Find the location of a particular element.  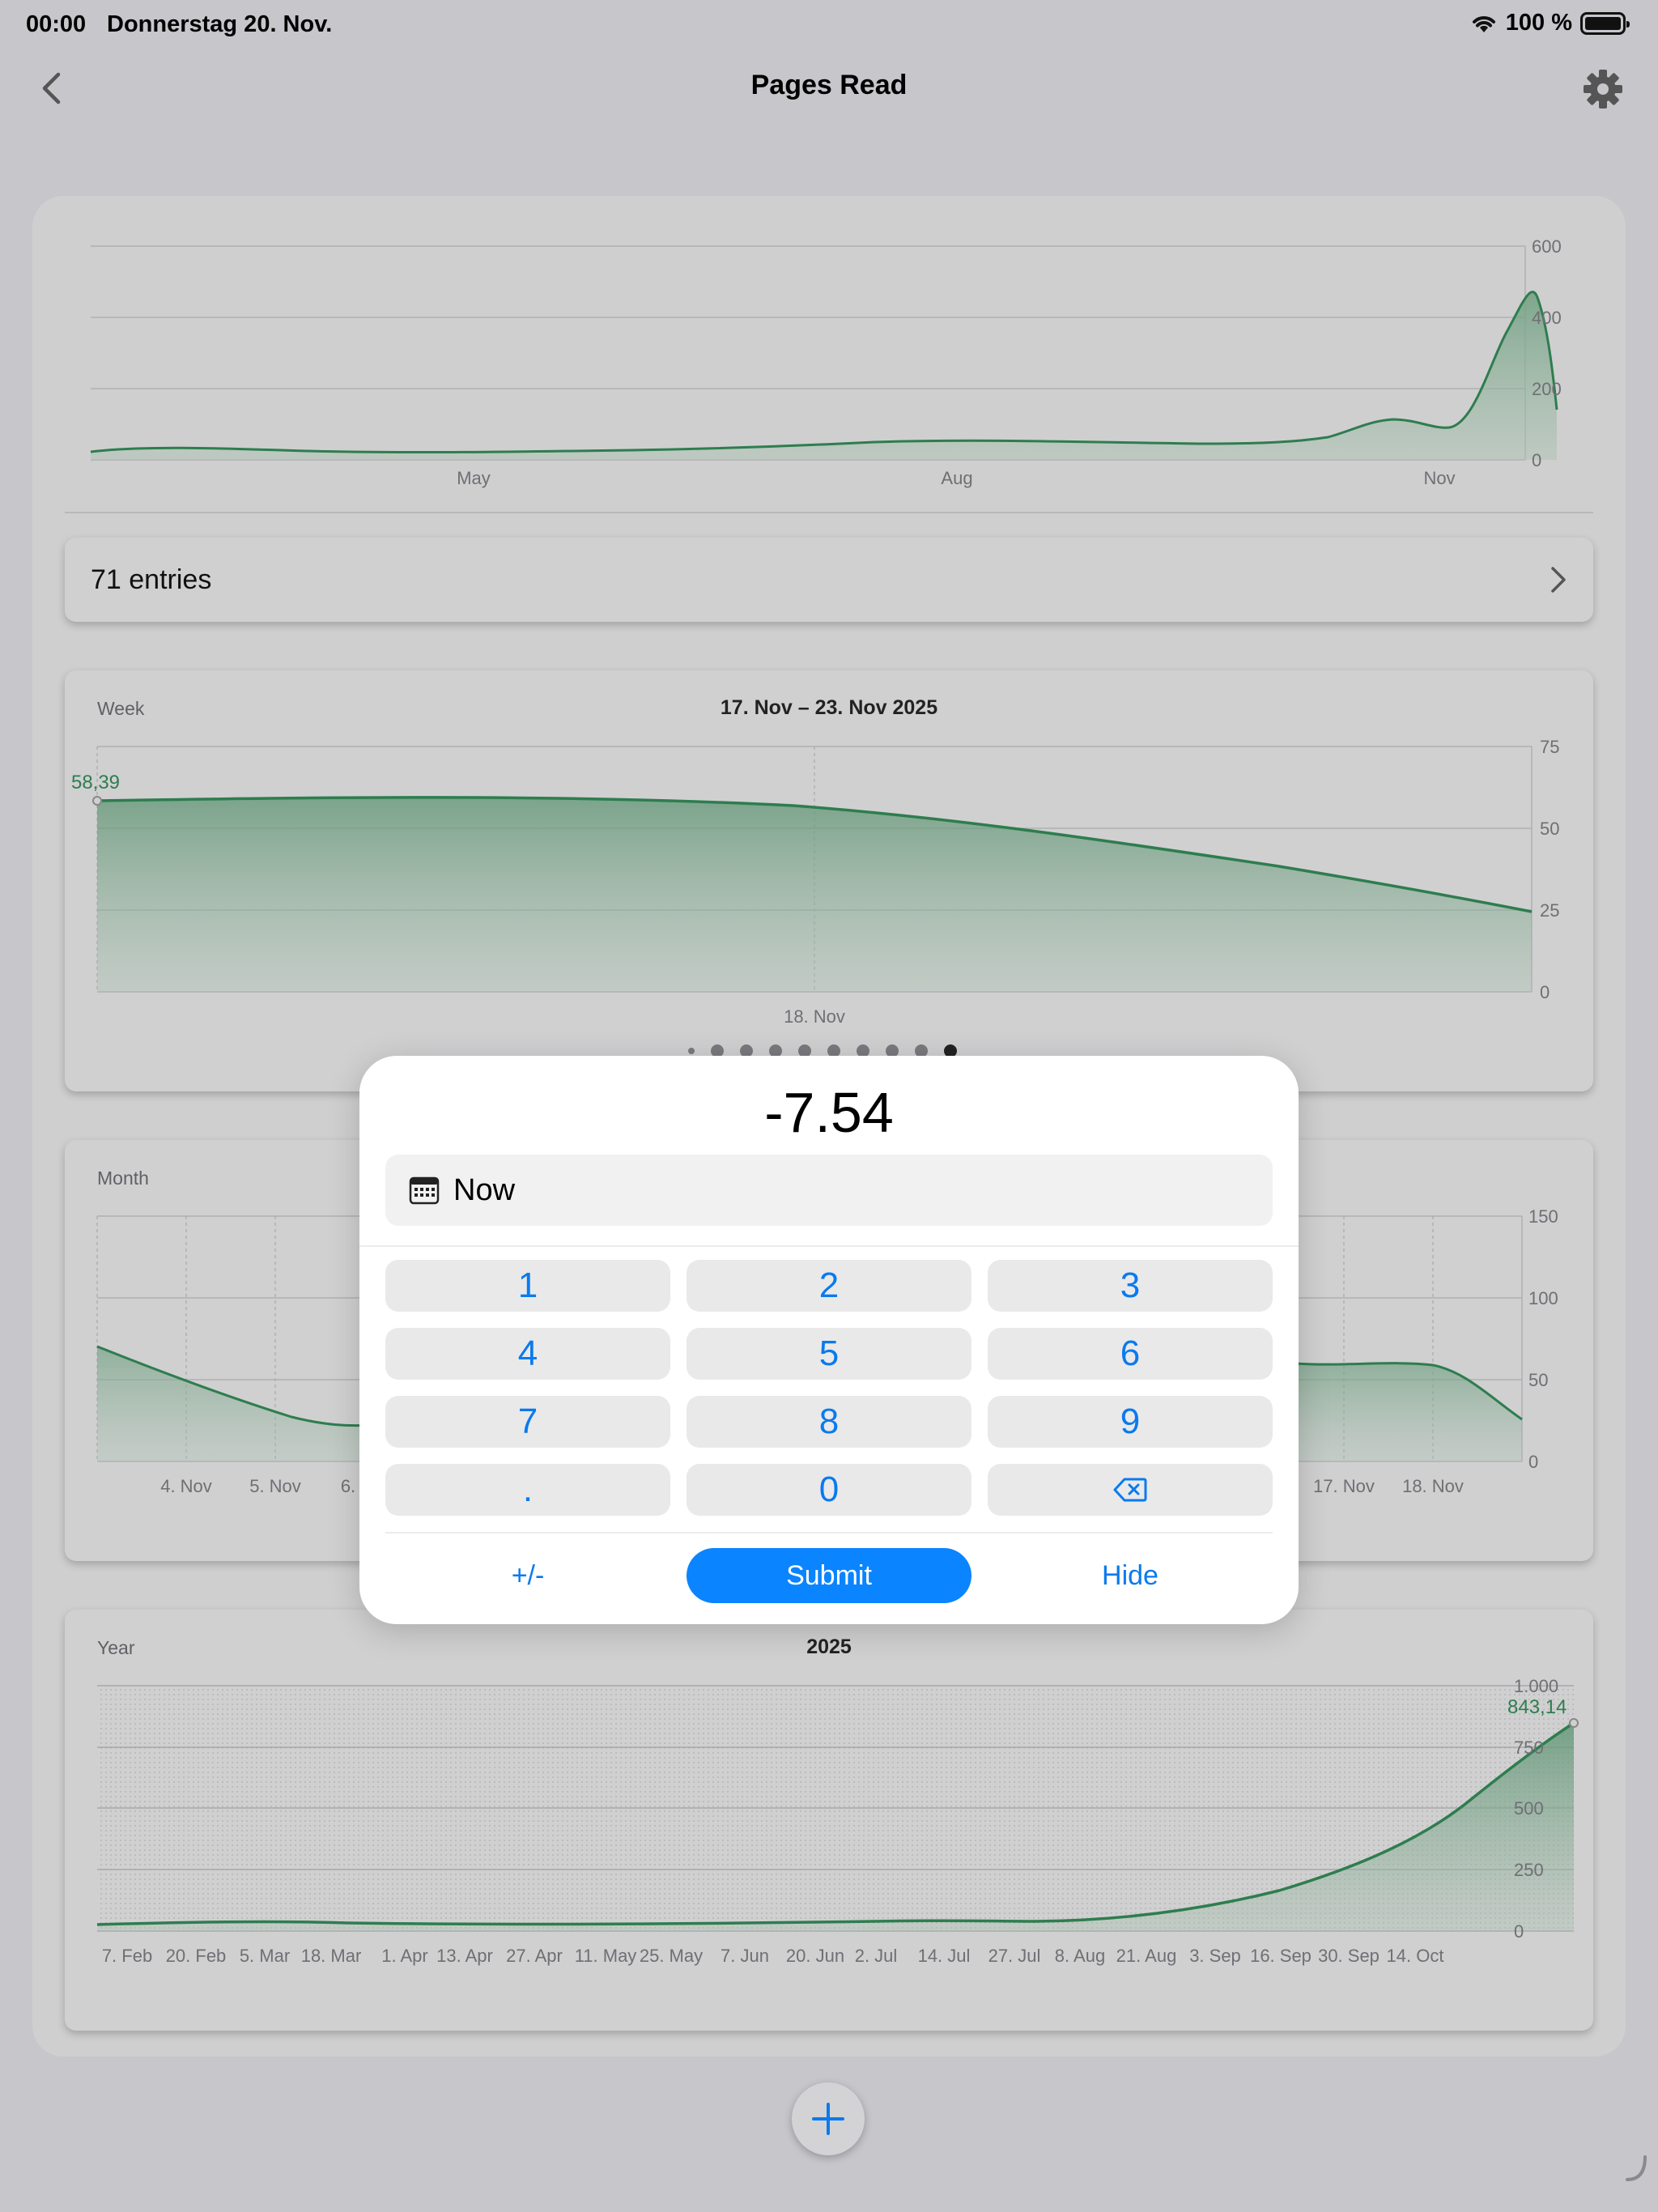

y-tick: 500 is located at coordinates (1529, 1809).